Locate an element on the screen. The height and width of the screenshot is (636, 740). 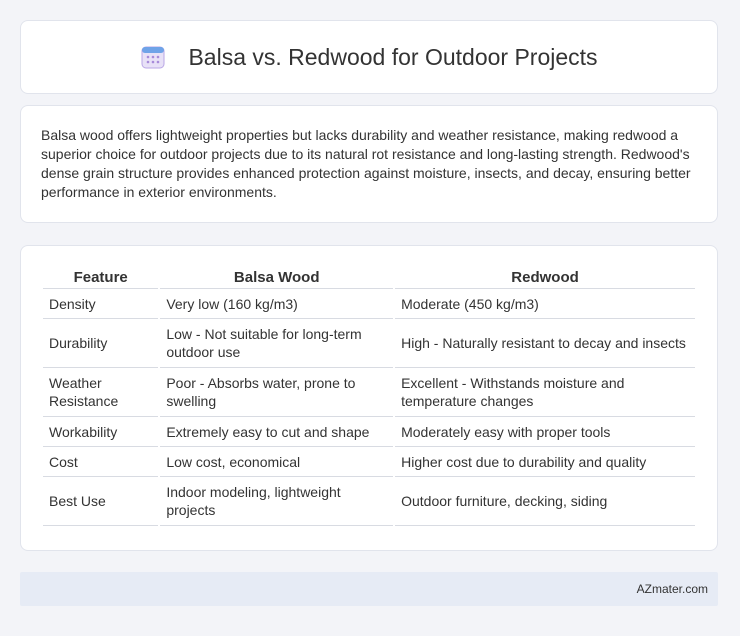
cell-redwood: Moderately easy with proper tools is located at coordinates (545, 432).